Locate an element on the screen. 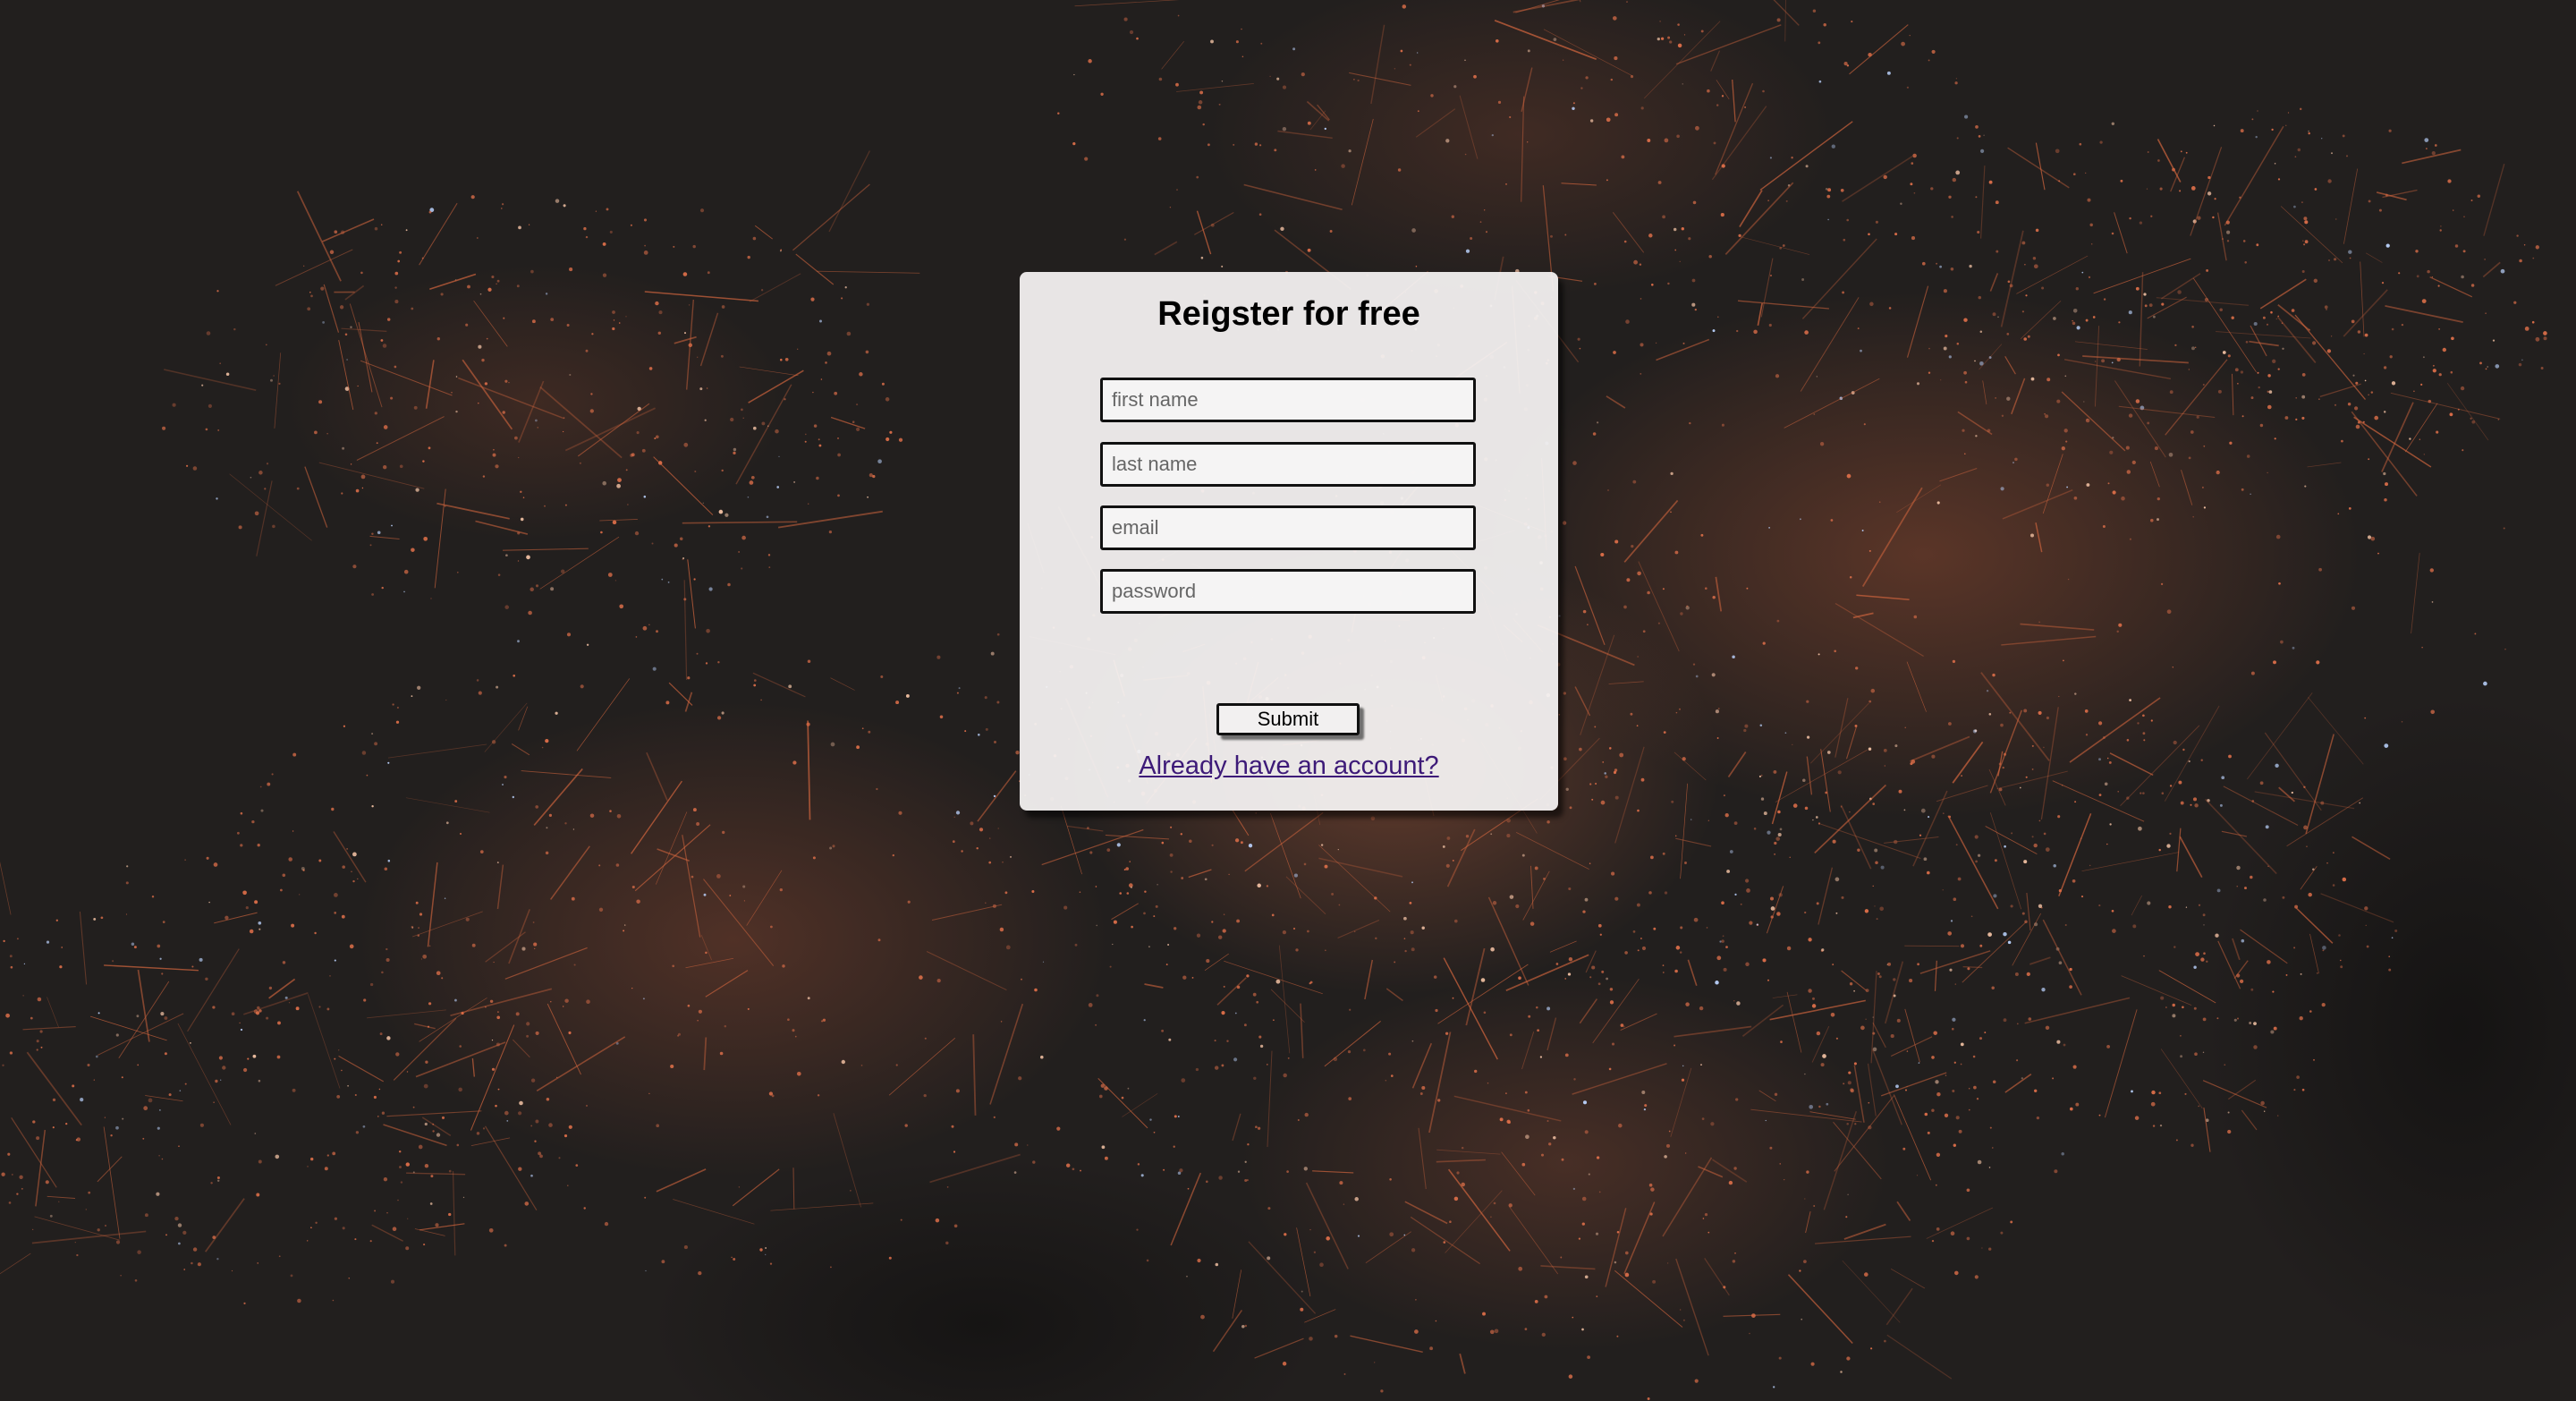 The height and width of the screenshot is (1401, 2576). last-name-input is located at coordinates (1288, 464).